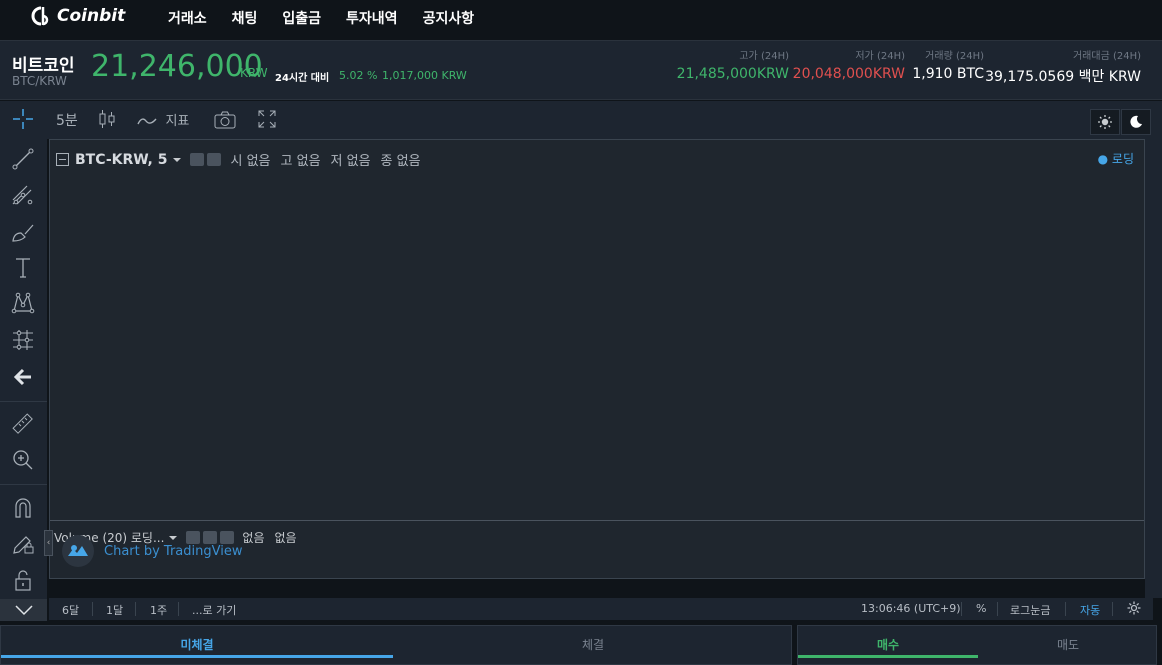 This screenshot has width=1162, height=665. Describe the element at coordinates (581, 18) in the screenshot. I see `top-nav: Coinbit 거래소 채팅 입출금 투자내역 공지사항` at that location.